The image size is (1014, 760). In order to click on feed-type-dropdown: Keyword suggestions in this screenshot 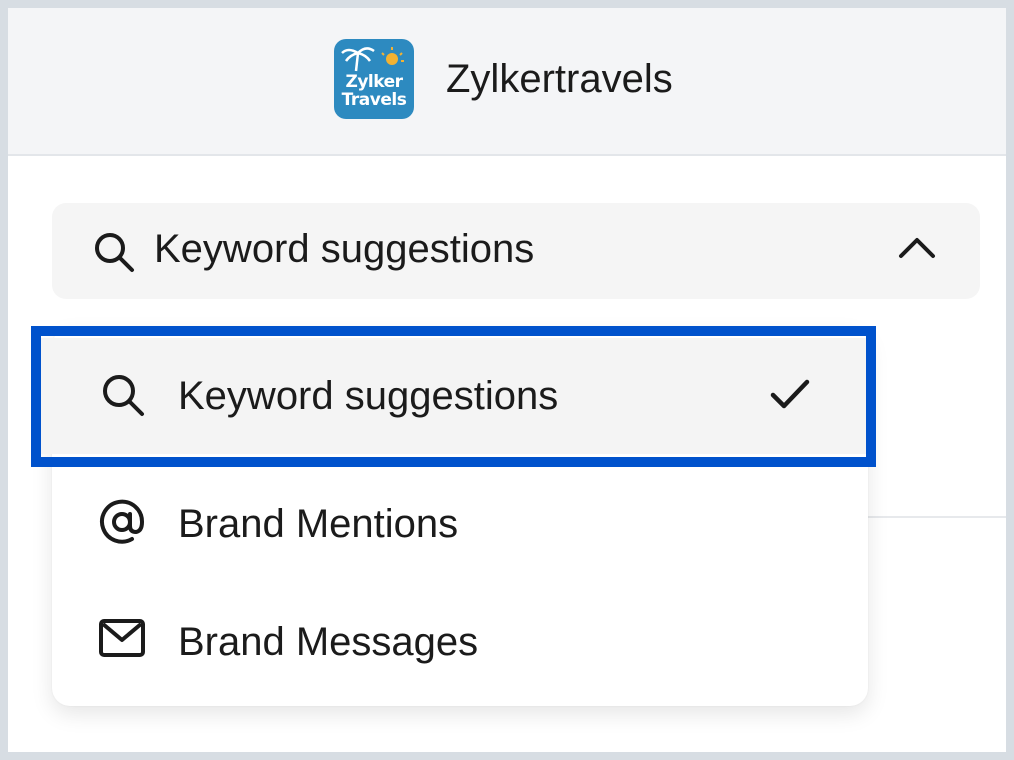, I will do `click(516, 251)`.